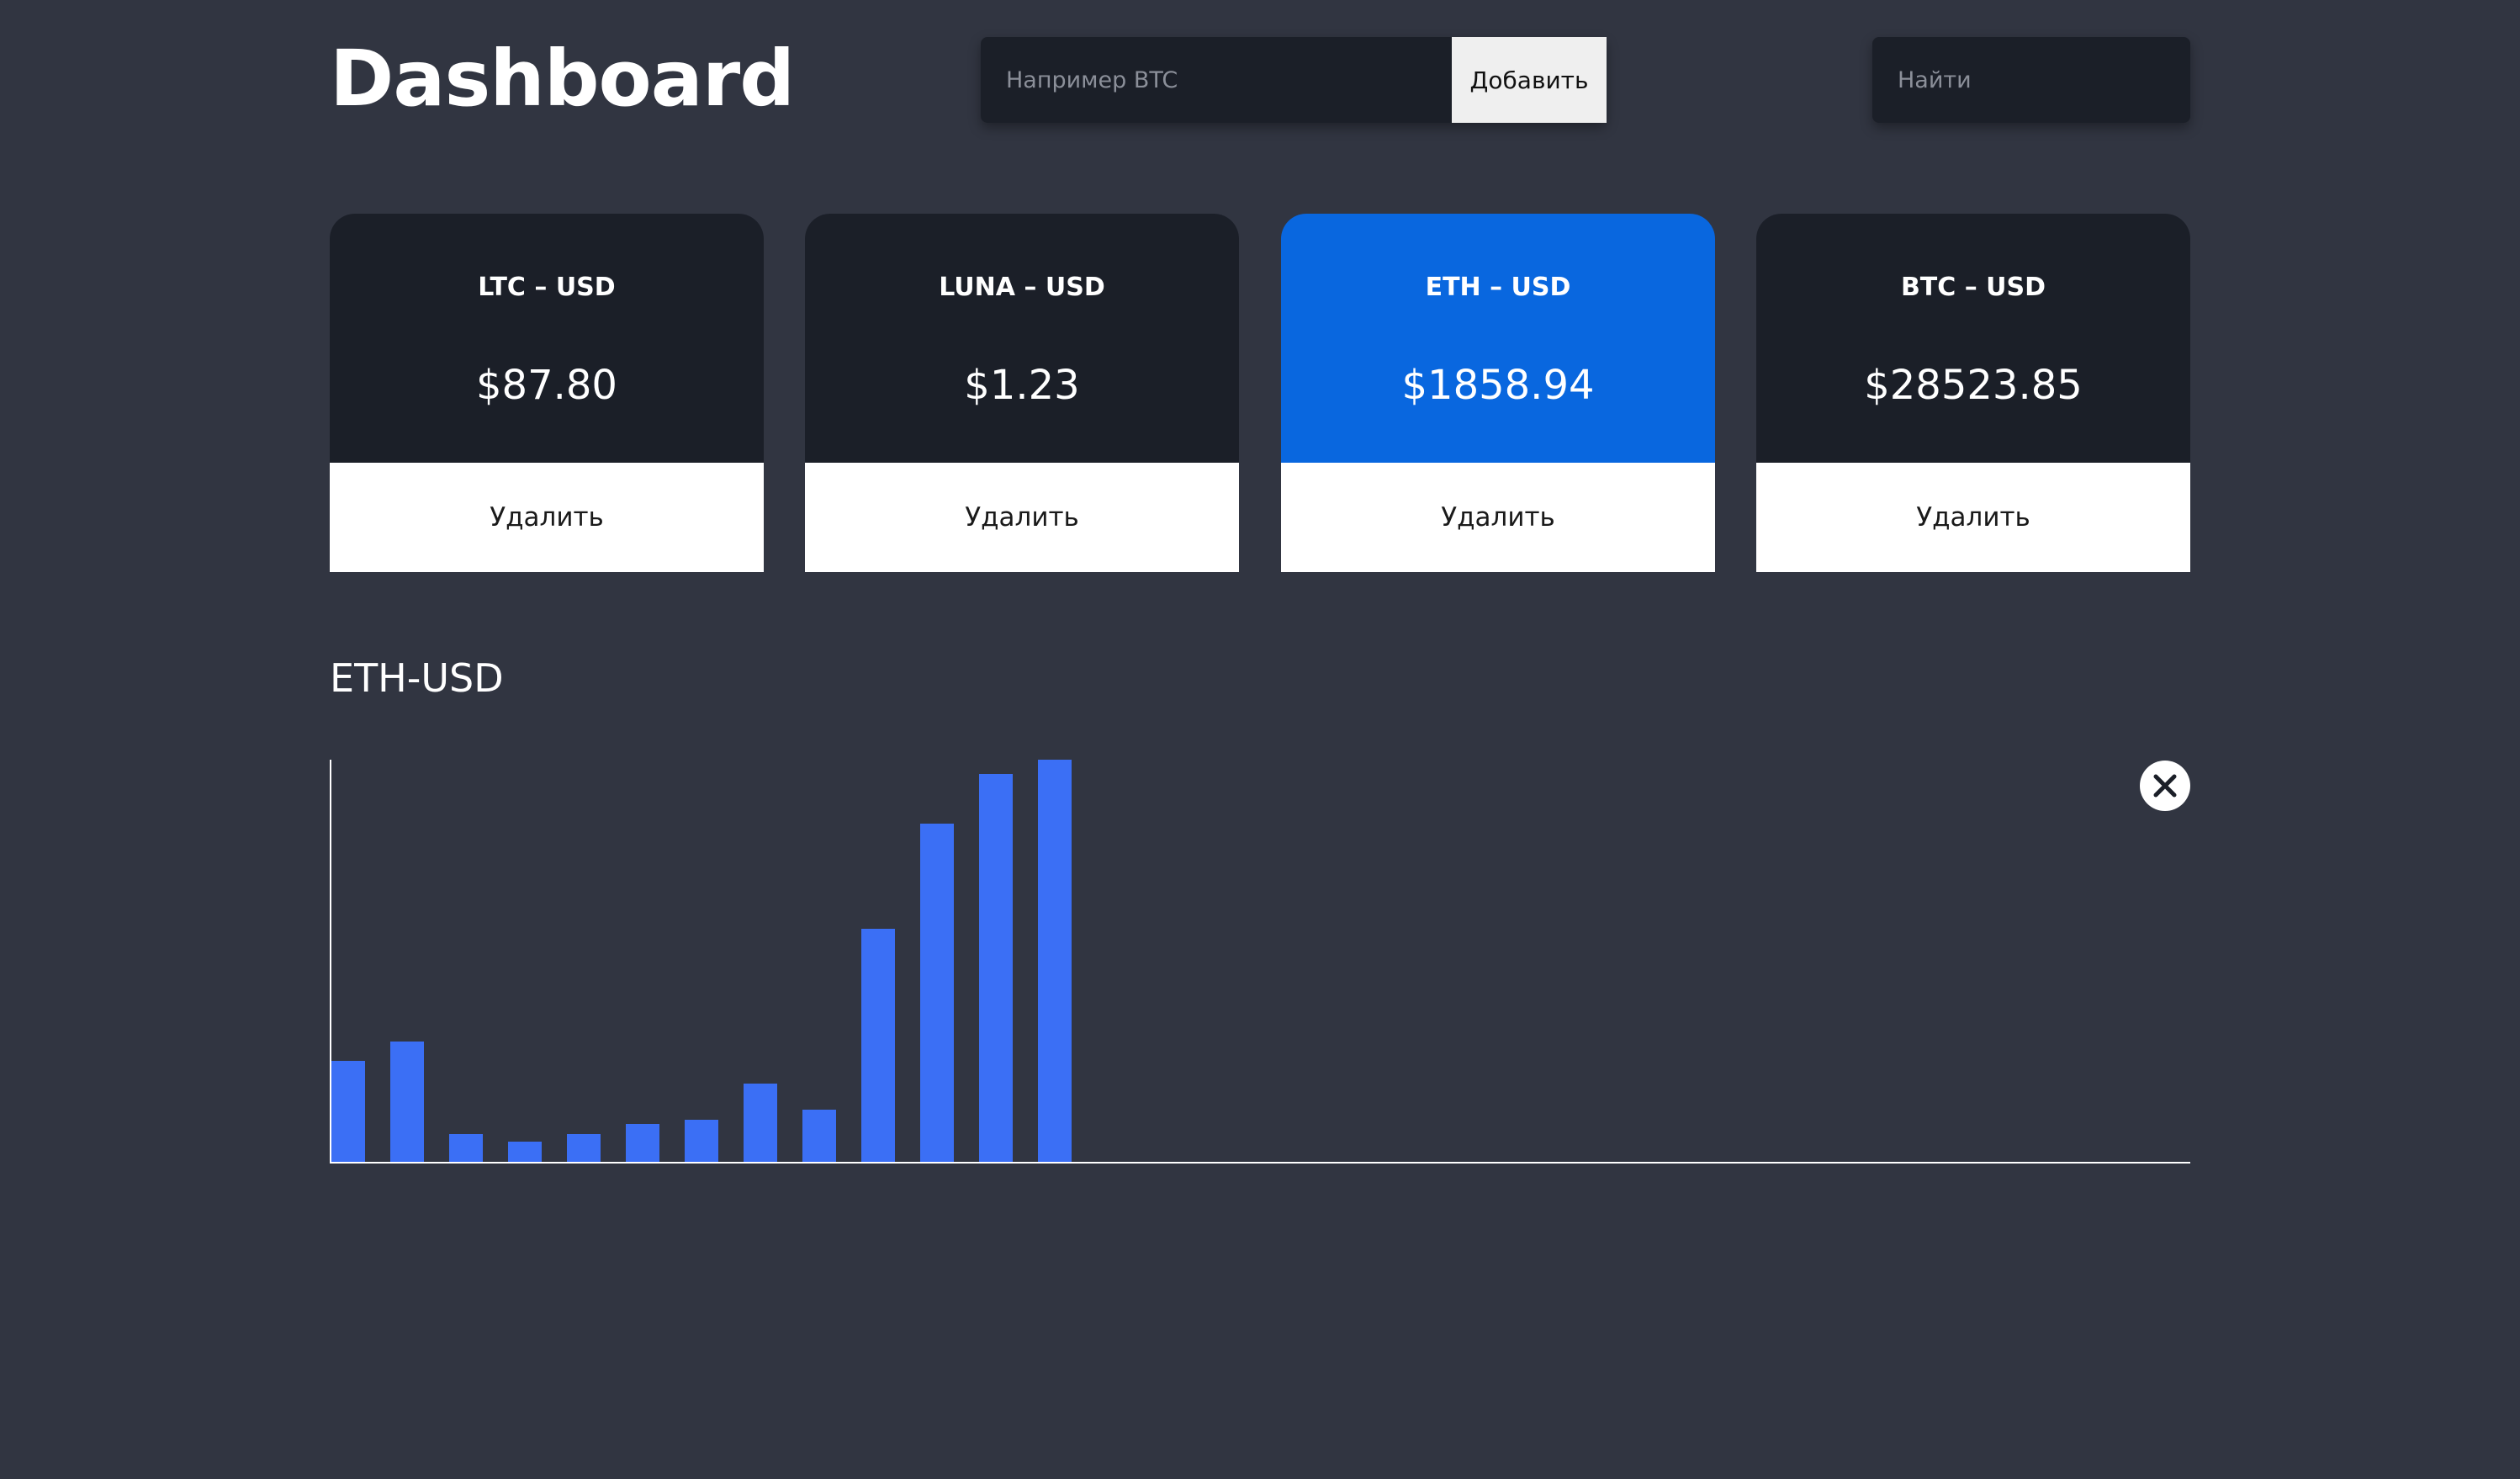 This screenshot has height=1479, width=2520. I want to click on ticker-pair: LTC – USD, so click(547, 287).